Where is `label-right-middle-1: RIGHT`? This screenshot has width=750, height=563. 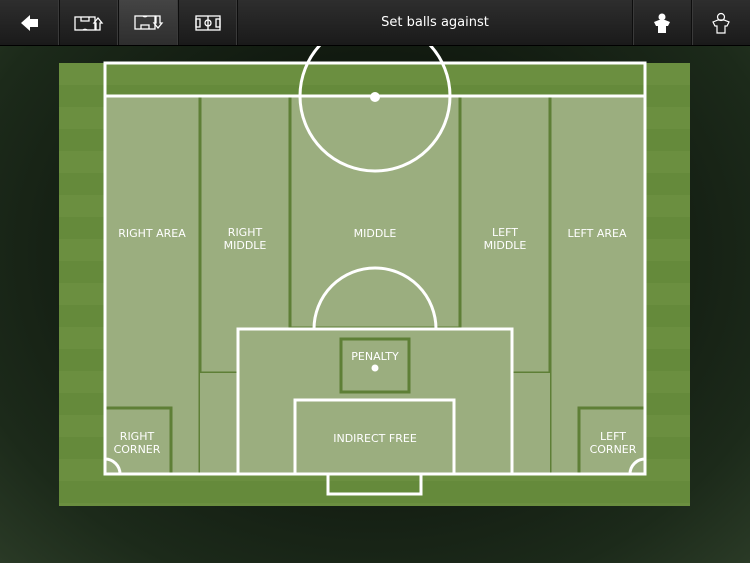 label-right-middle-1: RIGHT is located at coordinates (245, 232).